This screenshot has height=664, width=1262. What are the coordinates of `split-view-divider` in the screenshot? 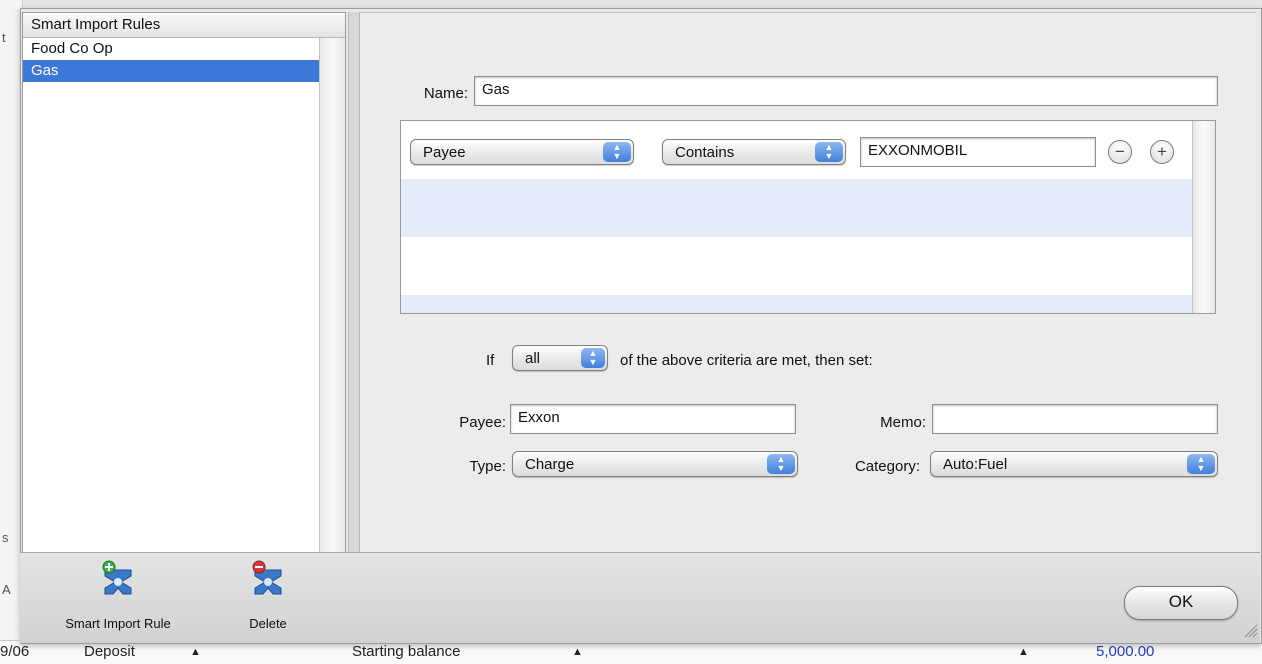 It's located at (354, 282).